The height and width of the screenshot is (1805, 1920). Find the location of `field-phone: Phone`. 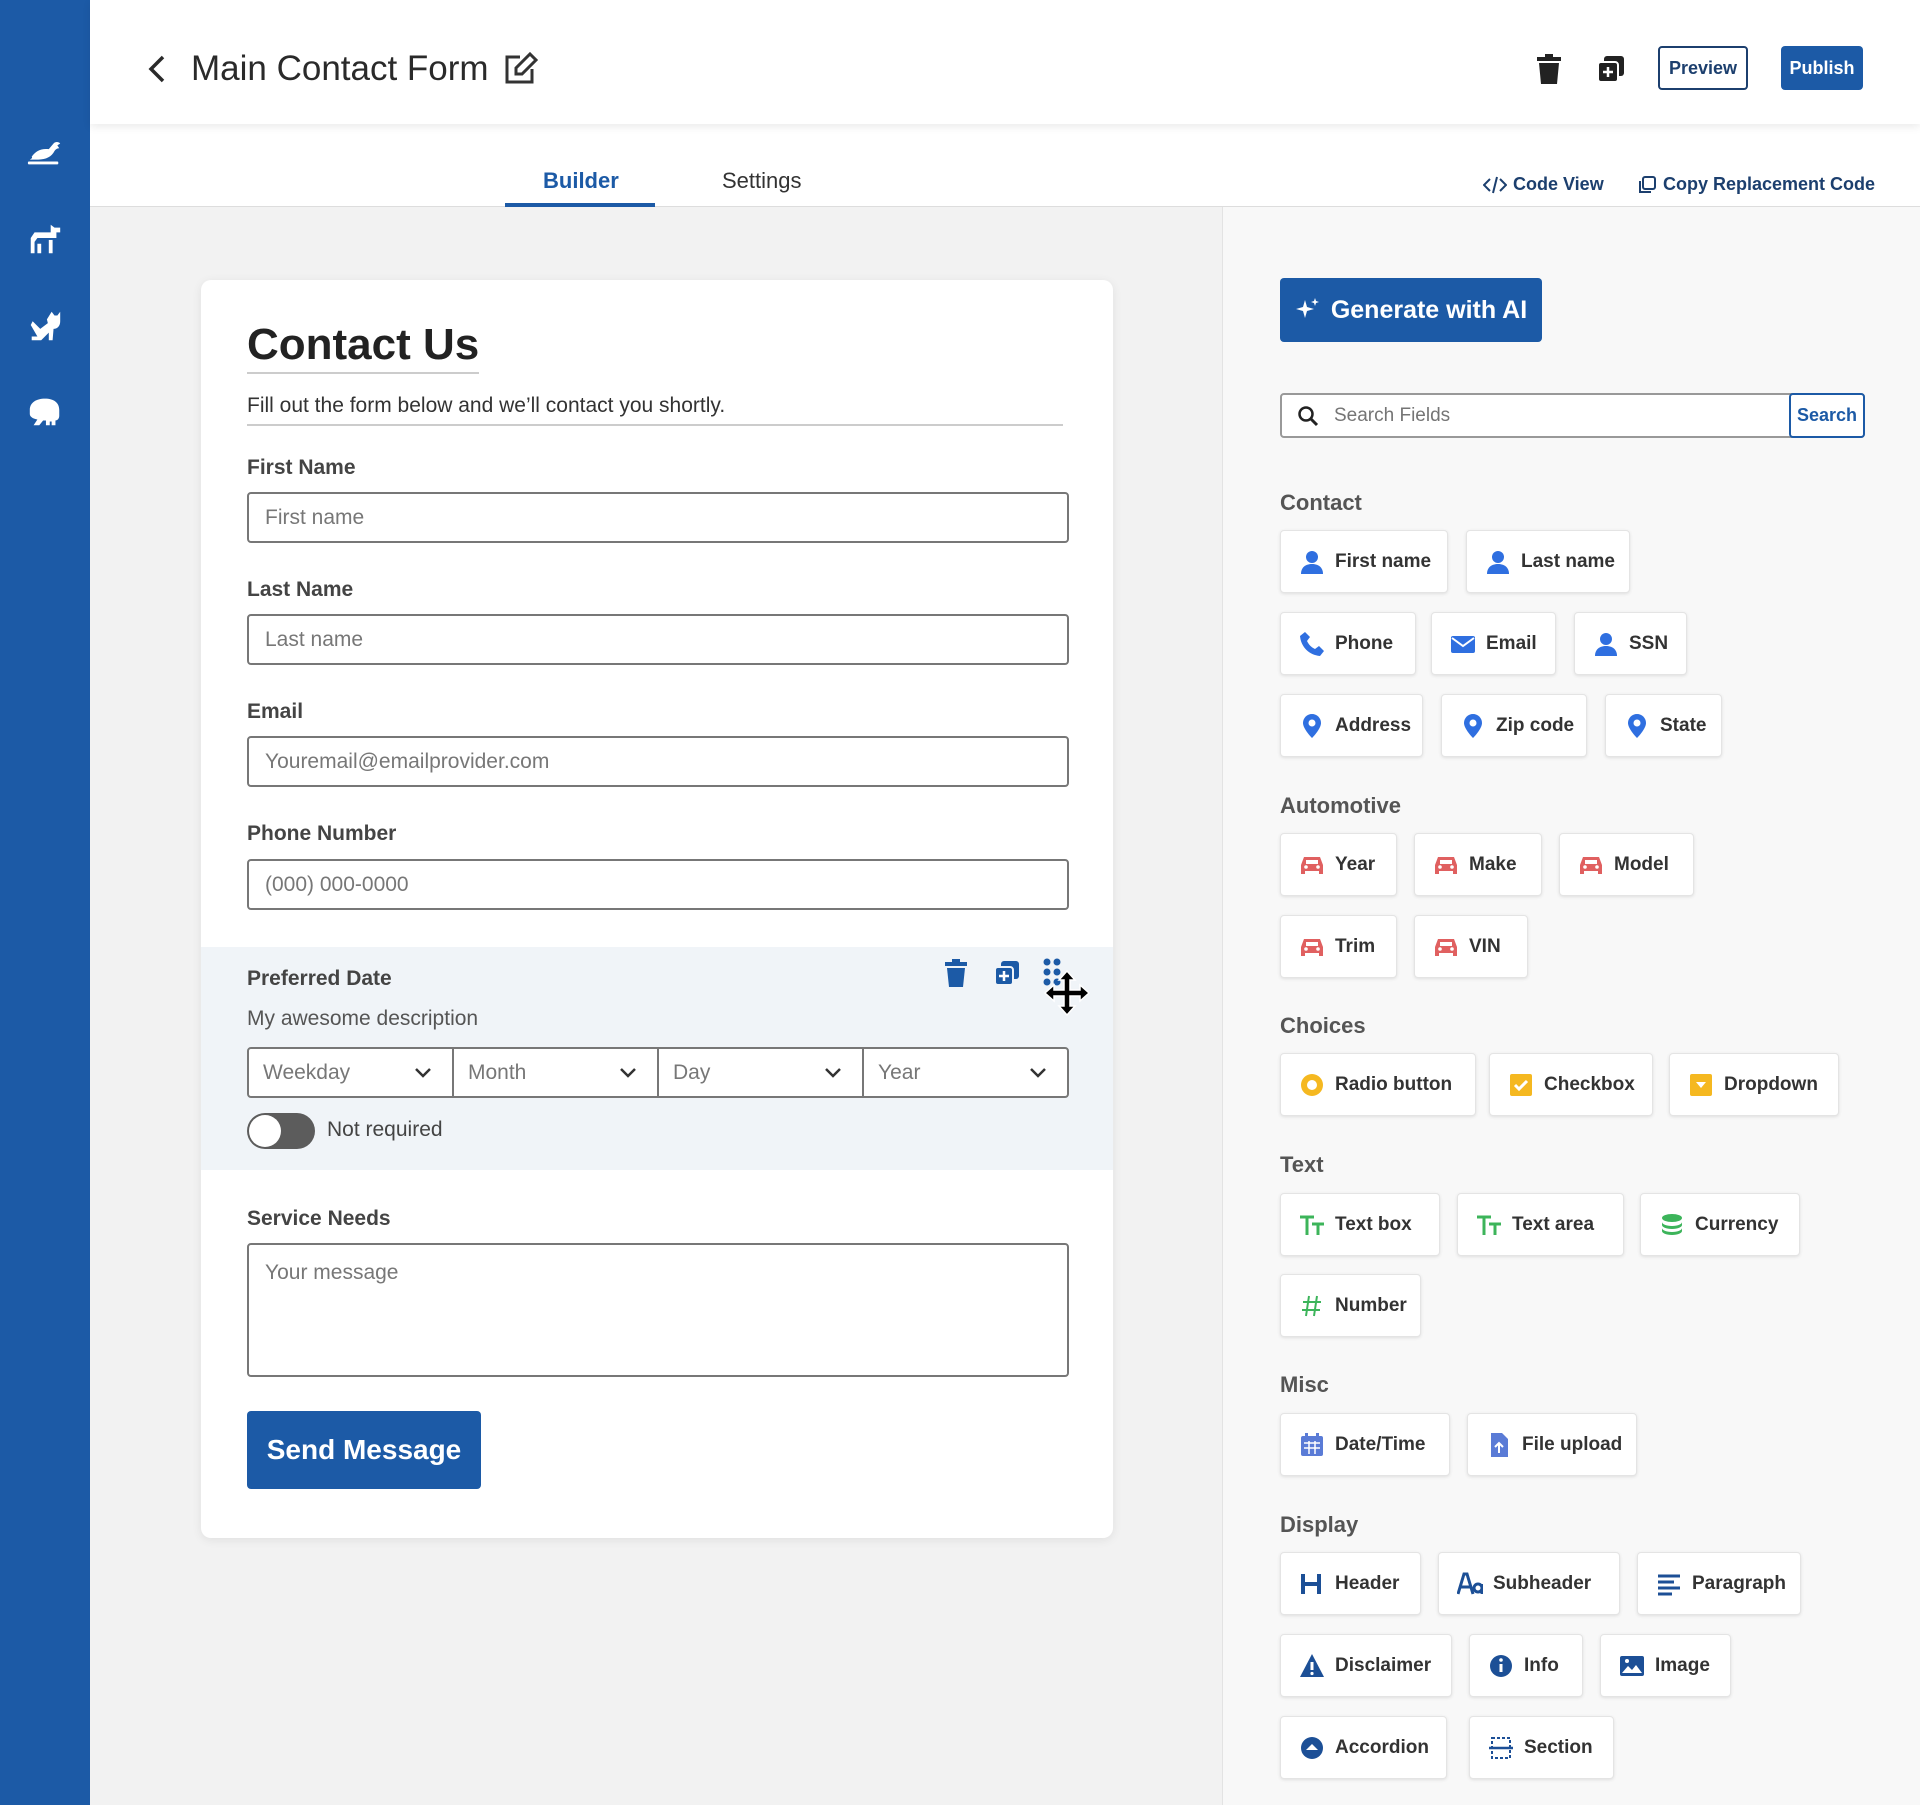

field-phone: Phone is located at coordinates (1348, 643).